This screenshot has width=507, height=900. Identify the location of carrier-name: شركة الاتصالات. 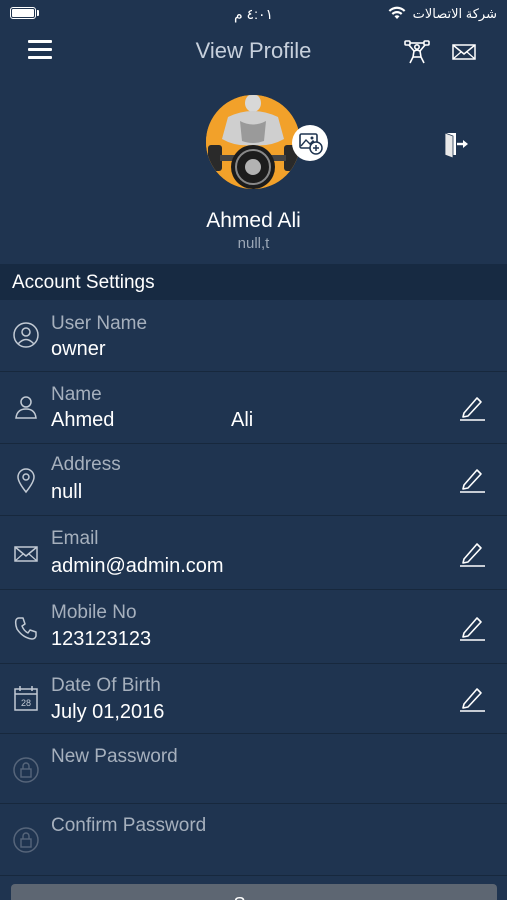
(454, 13).